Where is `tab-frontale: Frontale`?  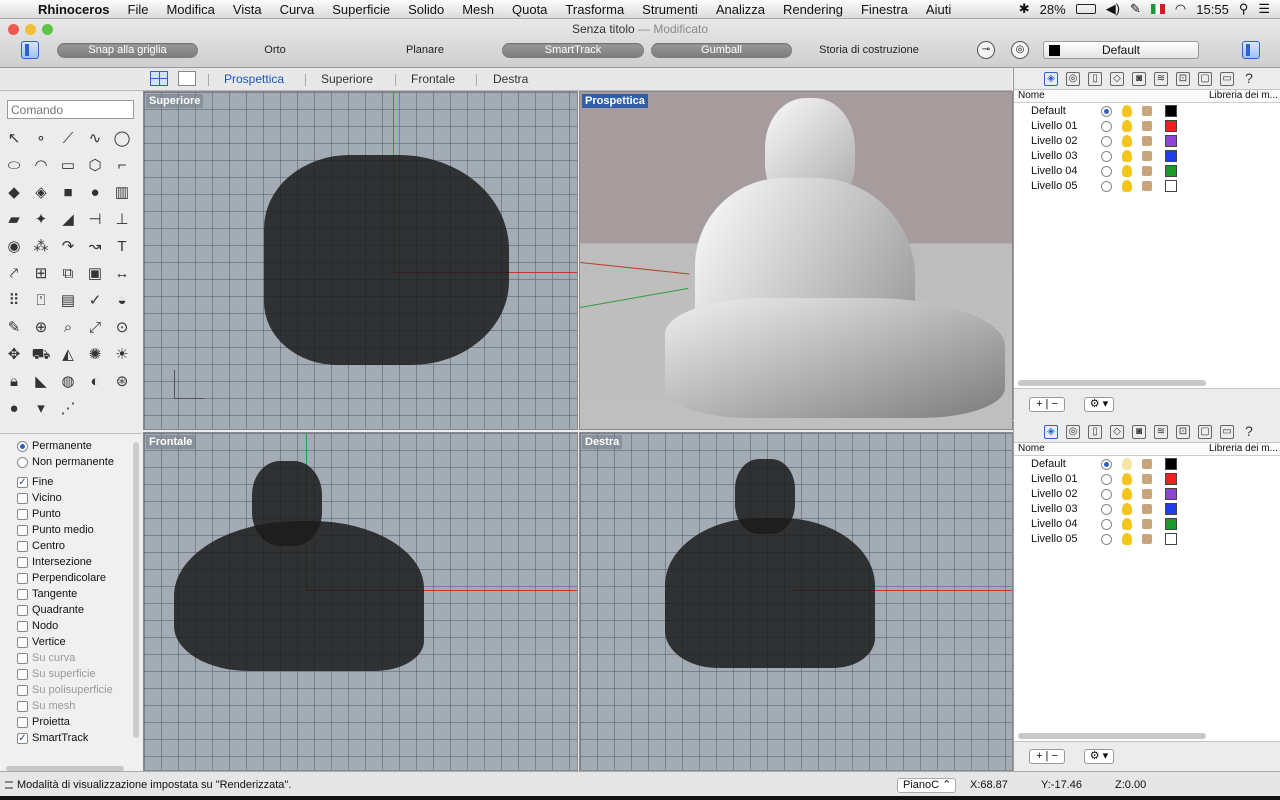 tab-frontale: Frontale is located at coordinates (433, 79).